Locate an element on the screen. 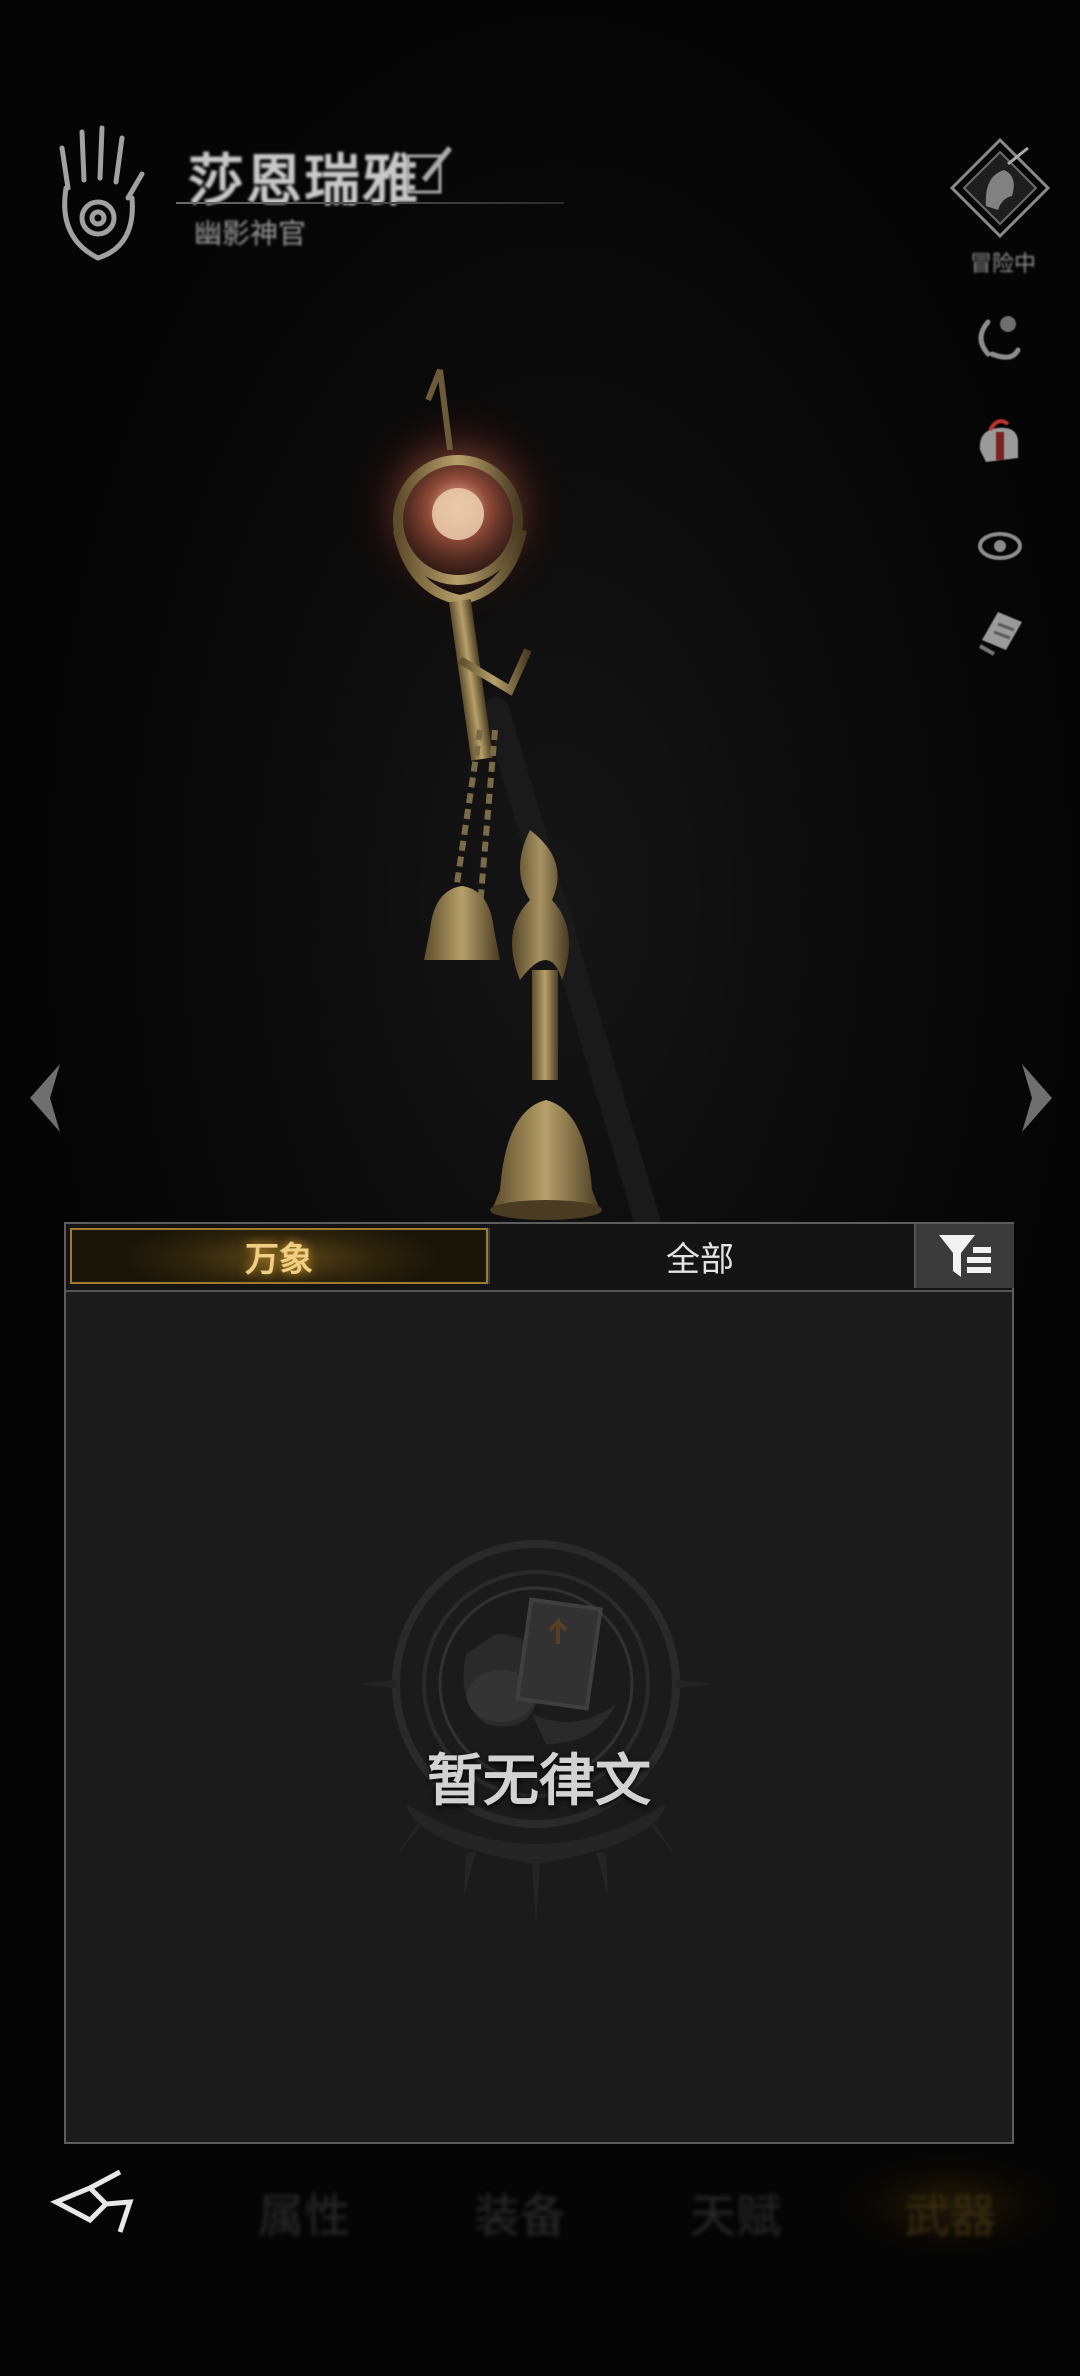  name-underline is located at coordinates (370, 203).